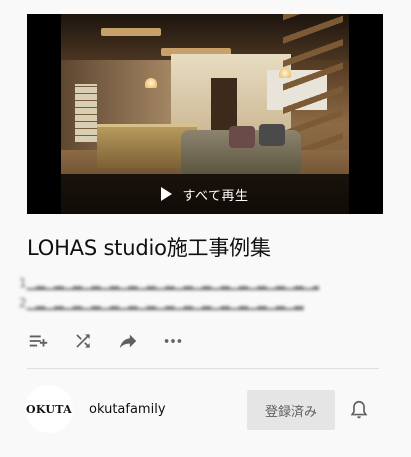 Image resolution: width=411 pixels, height=457 pixels. I want to click on play-all-button: すべて再生, so click(205, 194).